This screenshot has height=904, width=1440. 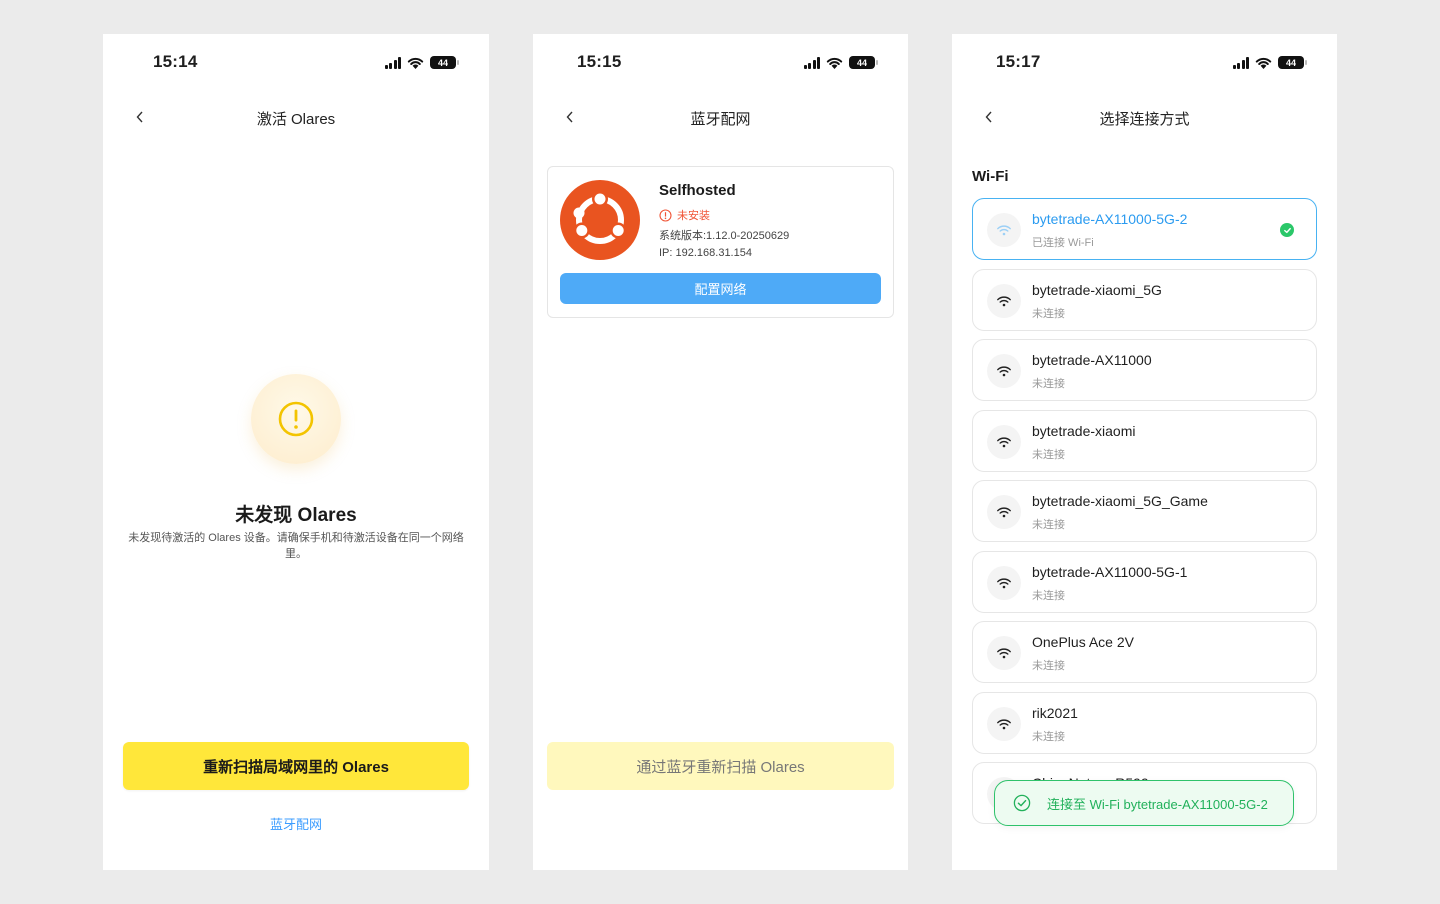 What do you see at coordinates (296, 546) in the screenshot?
I see `not-found-description: 未发现待激活的 Olares 设备。请确保手机和待激活设备在同一个网络里。` at bounding box center [296, 546].